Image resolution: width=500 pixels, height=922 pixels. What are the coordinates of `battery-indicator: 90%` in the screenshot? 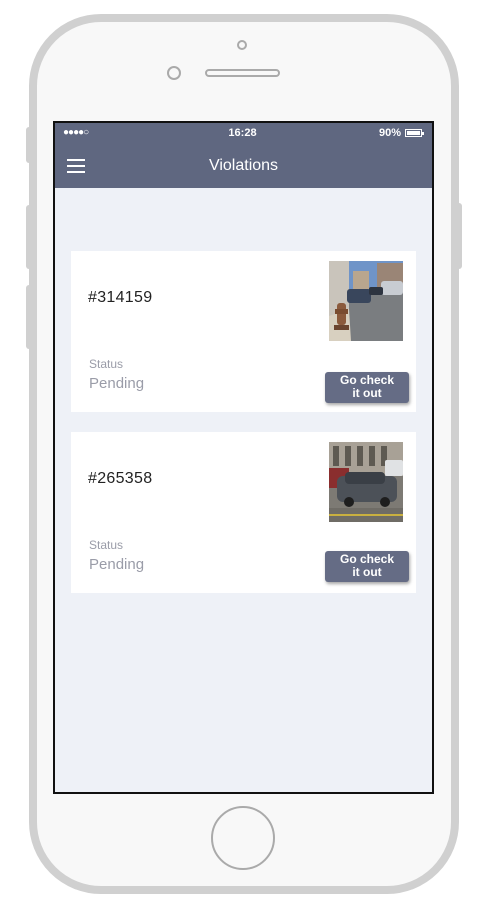 It's located at (401, 133).